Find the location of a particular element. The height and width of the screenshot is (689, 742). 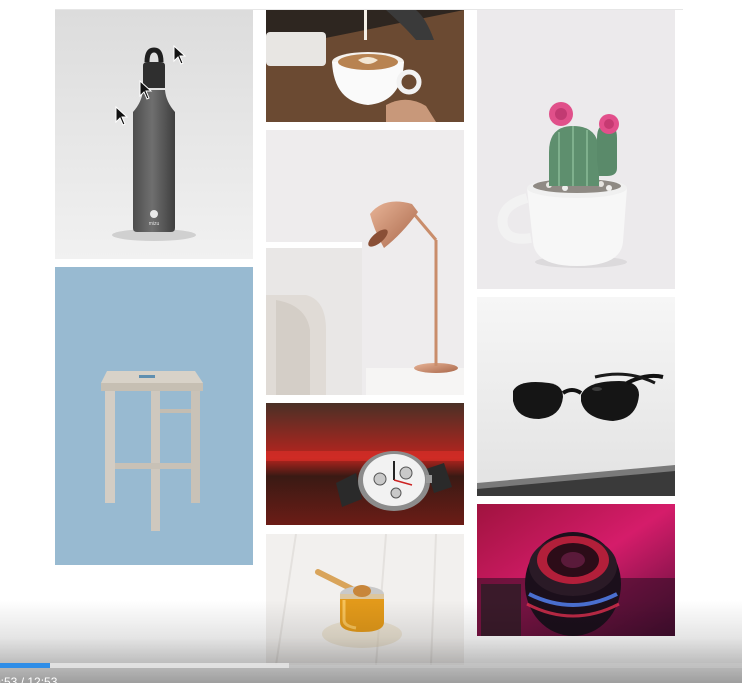

photo-water-bottle: mizu is located at coordinates (154, 134).